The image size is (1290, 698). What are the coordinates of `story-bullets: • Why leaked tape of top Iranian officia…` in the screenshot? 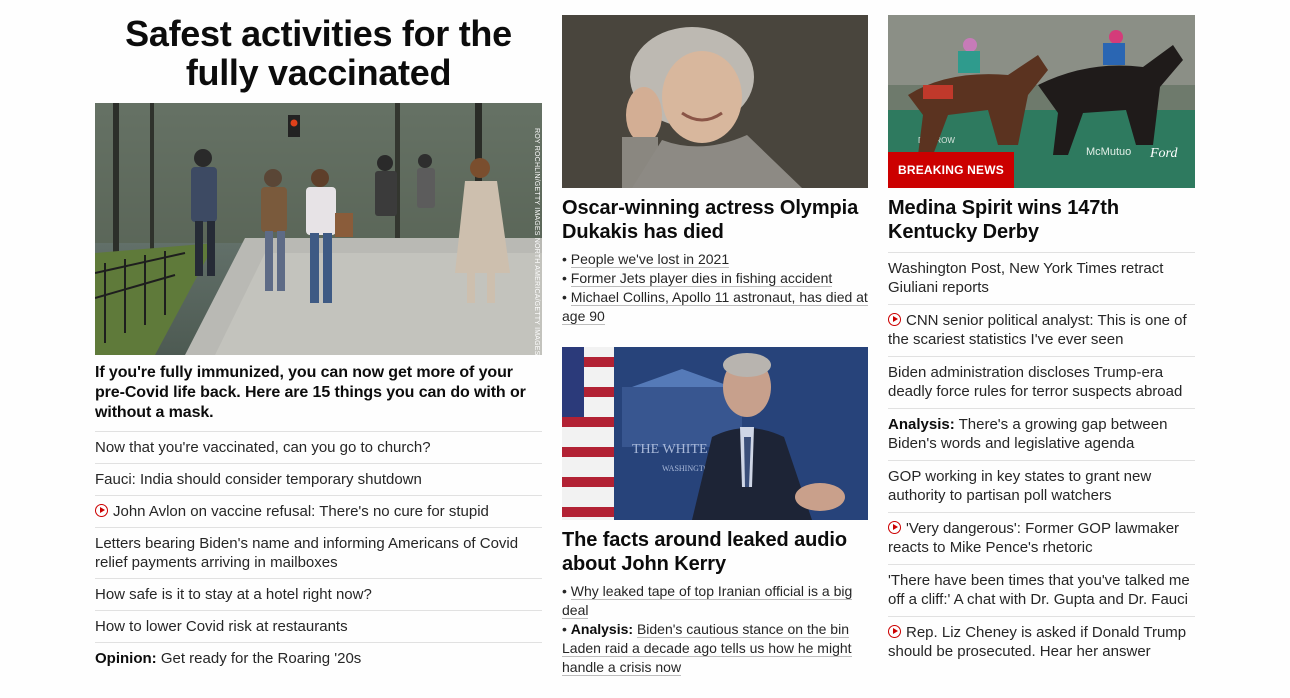 It's located at (715, 629).